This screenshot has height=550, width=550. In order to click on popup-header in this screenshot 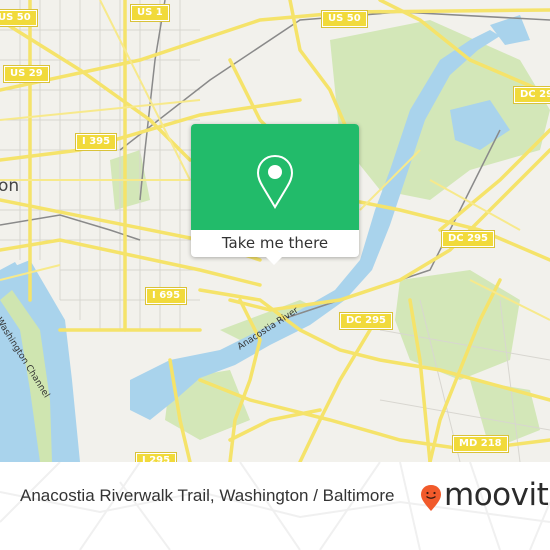, I will do `click(275, 177)`.